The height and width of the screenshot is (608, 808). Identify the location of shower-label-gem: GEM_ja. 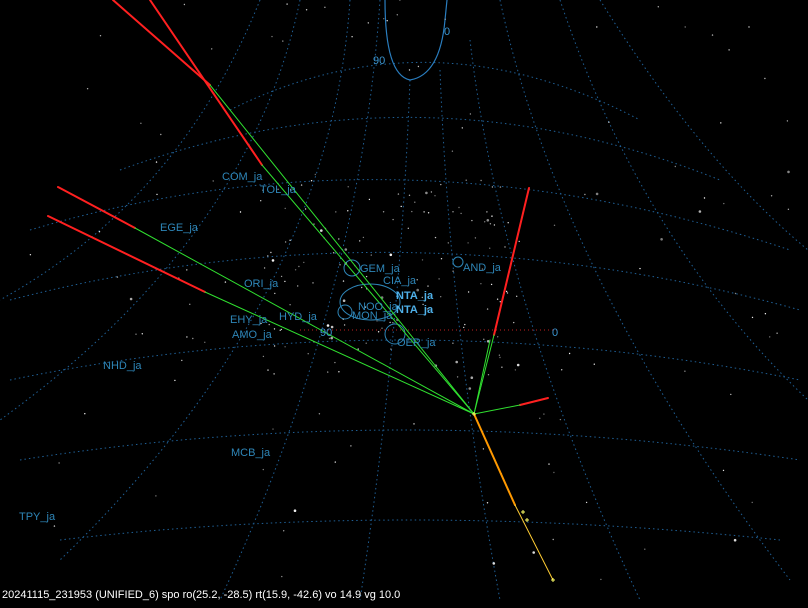
(380, 269).